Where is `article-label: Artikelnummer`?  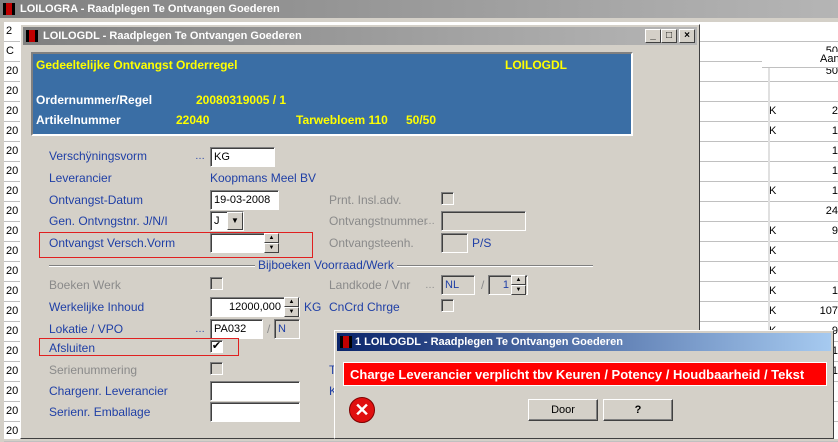
article-label: Artikelnummer is located at coordinates (78, 120).